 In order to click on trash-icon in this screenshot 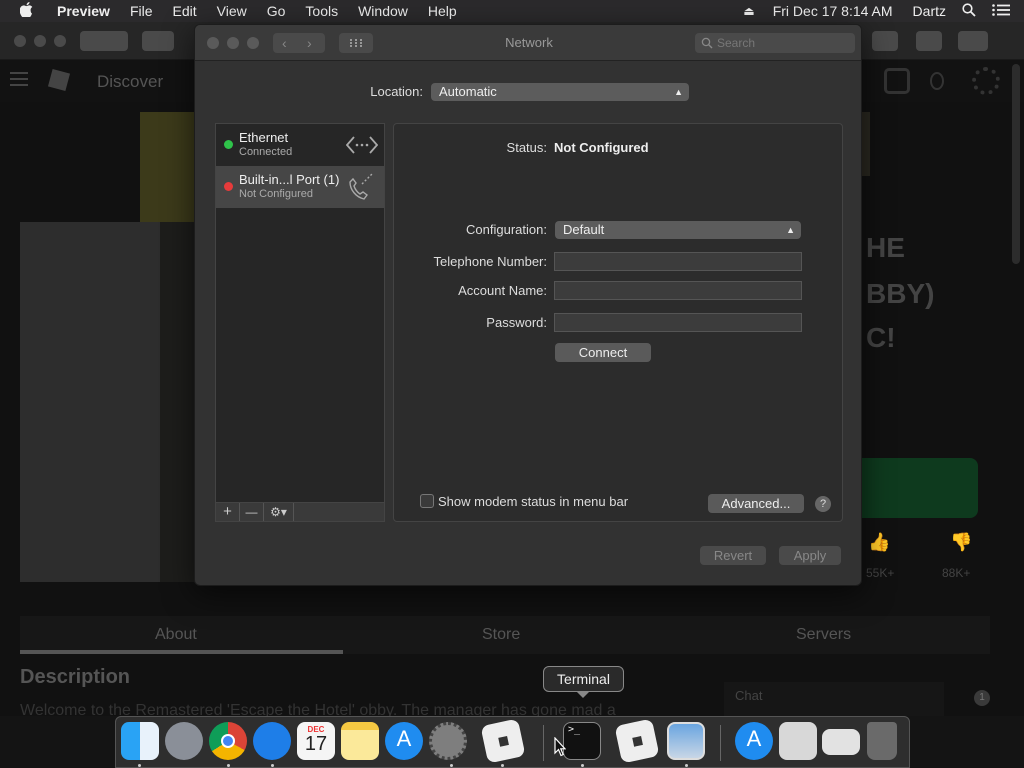, I will do `click(882, 741)`.